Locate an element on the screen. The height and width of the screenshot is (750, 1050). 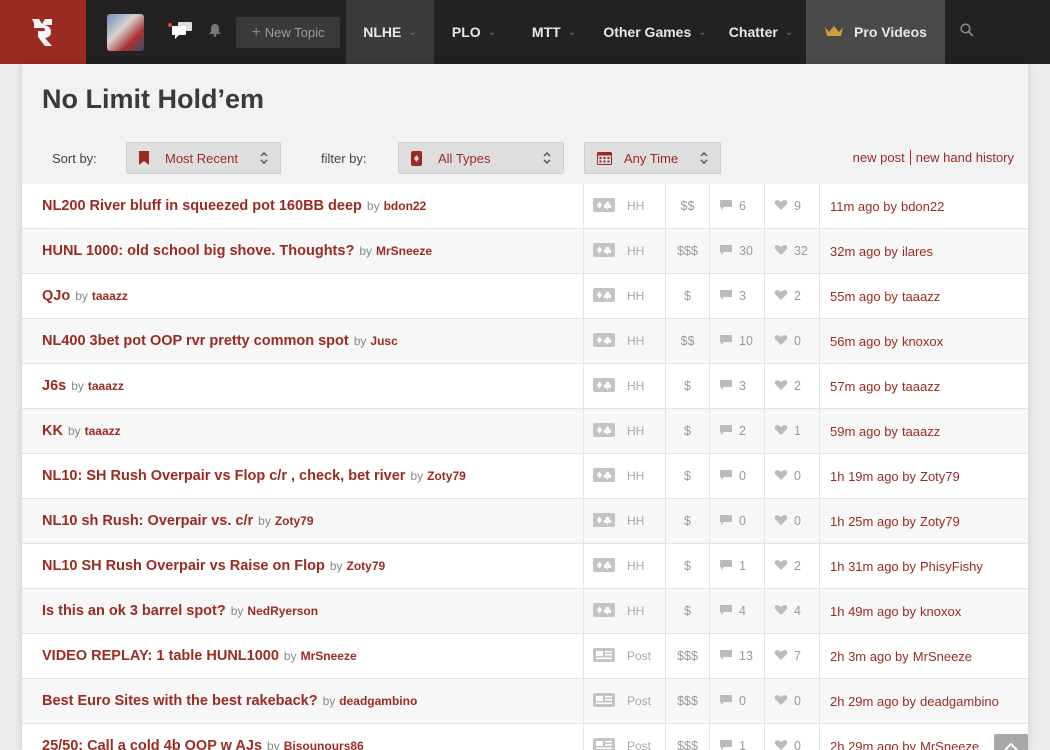
thread-type-cell: Post is located at coordinates (625, 701).